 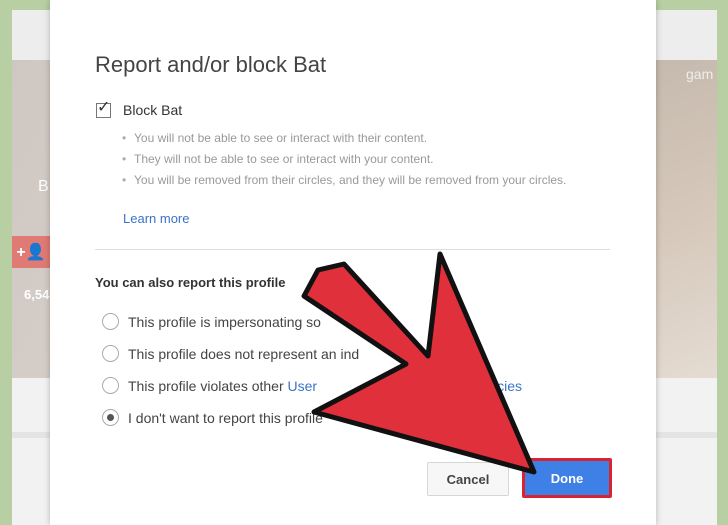 I want to click on divider, so click(x=352, y=249).